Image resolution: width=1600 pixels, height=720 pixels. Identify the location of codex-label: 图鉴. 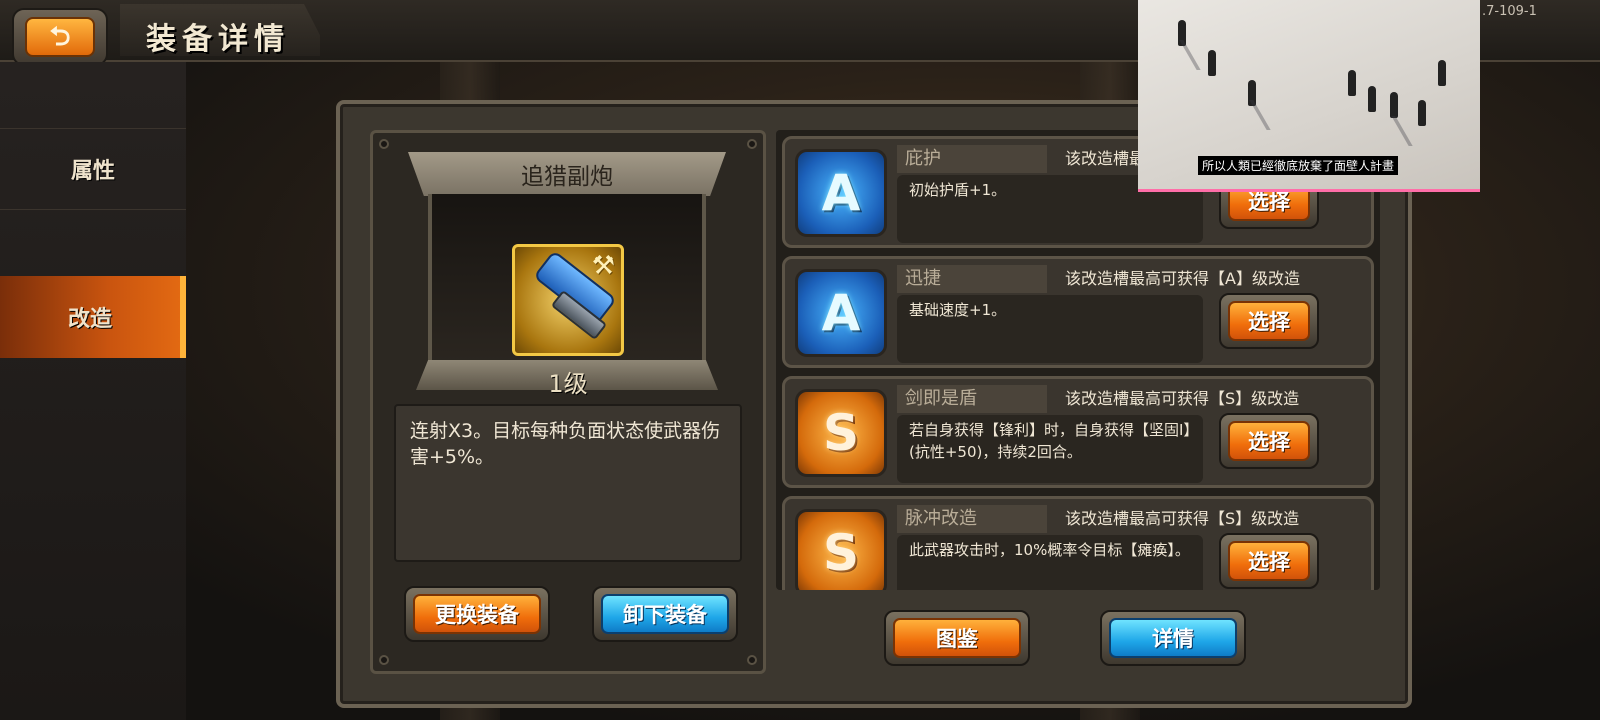
(957, 638).